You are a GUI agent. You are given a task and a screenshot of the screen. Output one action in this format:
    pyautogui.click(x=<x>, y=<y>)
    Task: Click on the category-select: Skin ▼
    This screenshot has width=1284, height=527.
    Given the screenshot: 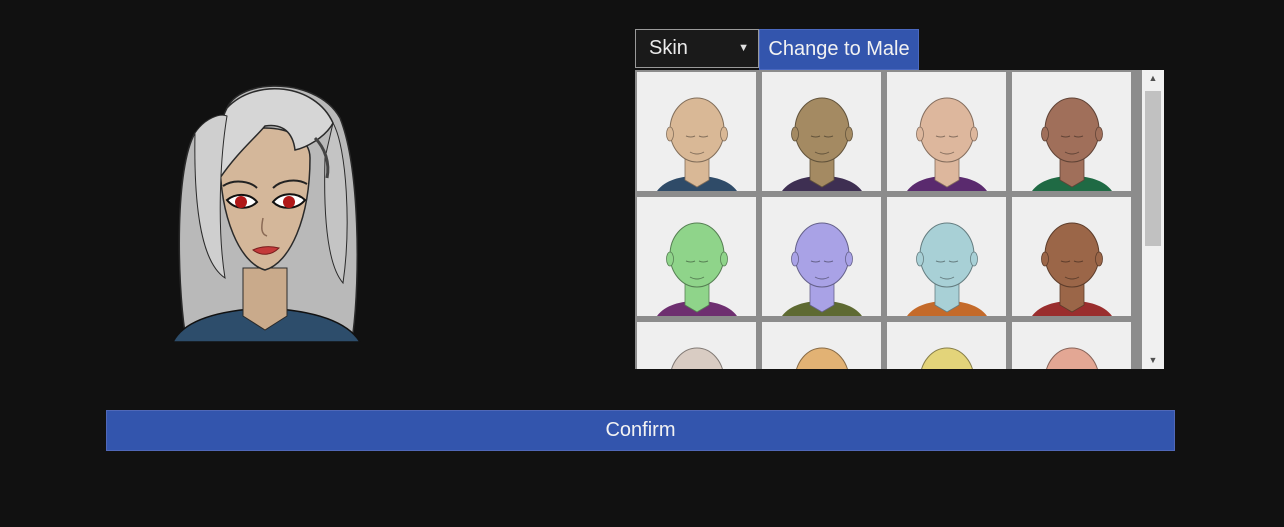 What is the action you would take?
    pyautogui.click(x=697, y=48)
    